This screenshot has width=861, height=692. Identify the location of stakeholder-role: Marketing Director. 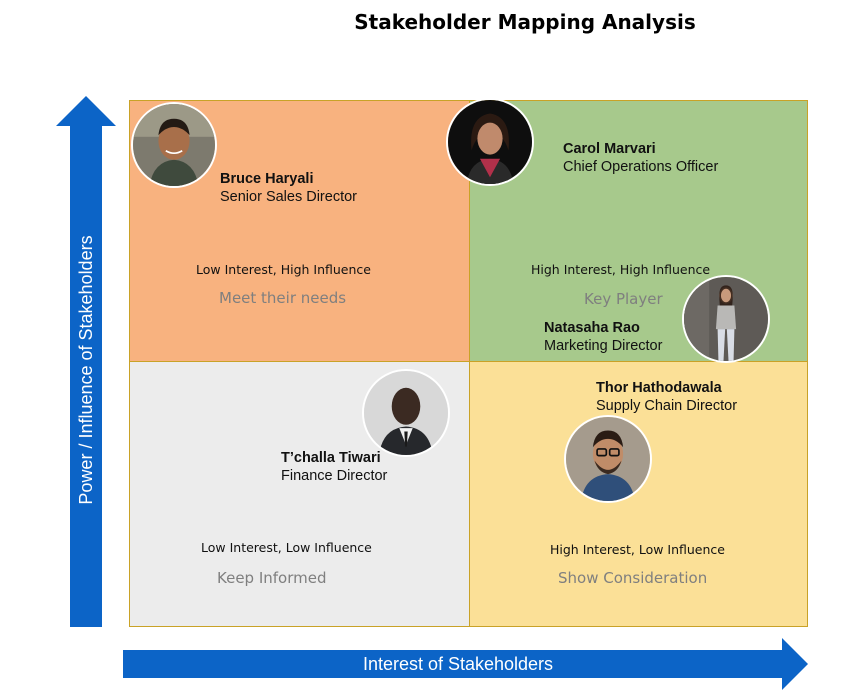
(603, 346).